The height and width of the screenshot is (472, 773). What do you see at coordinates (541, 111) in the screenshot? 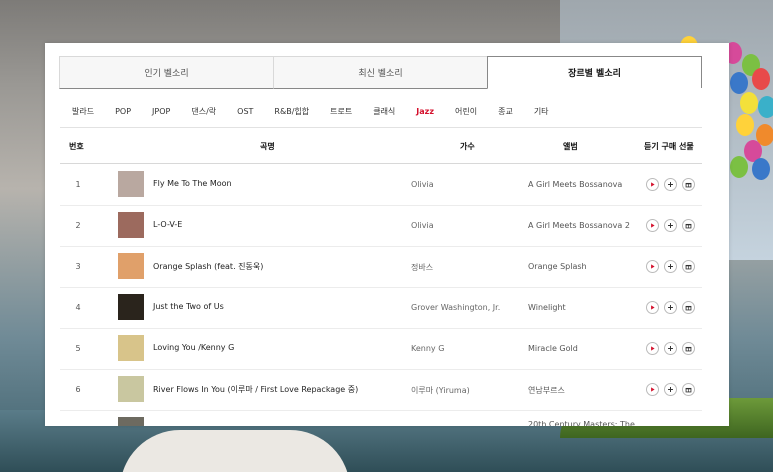
I see `genre-etc: 기타` at bounding box center [541, 111].